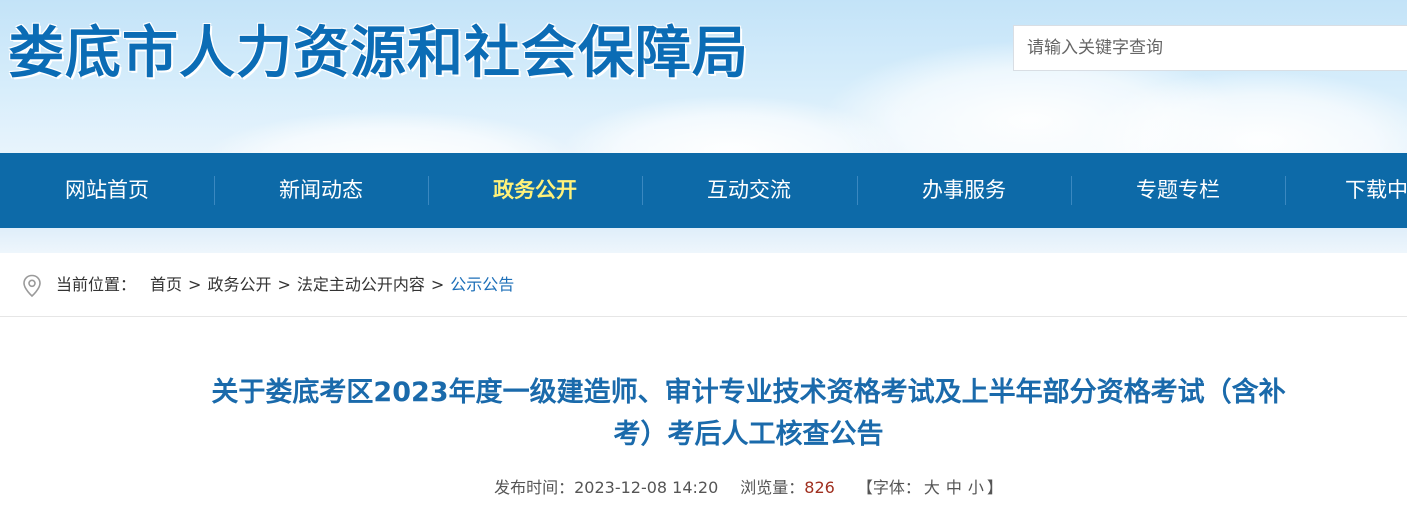 Image resolution: width=1407 pixels, height=512 pixels. I want to click on publish-time: 2023-12-08 14:20, so click(646, 487).